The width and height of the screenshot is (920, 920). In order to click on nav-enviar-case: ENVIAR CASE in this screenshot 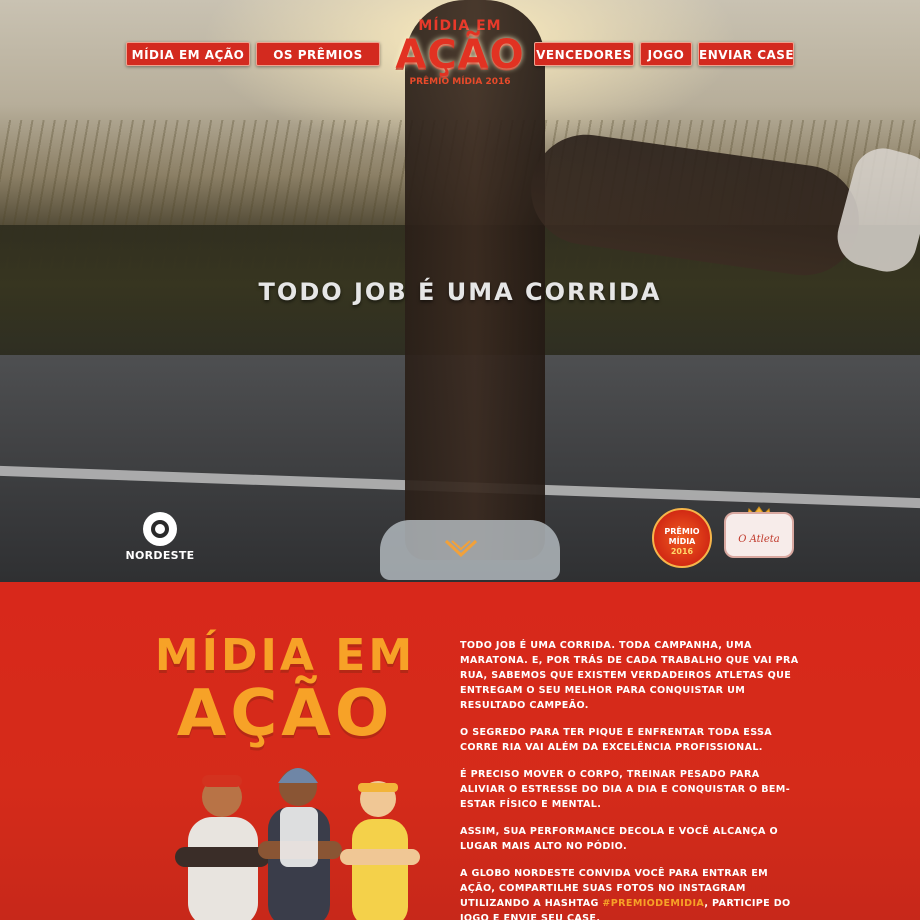, I will do `click(746, 54)`.